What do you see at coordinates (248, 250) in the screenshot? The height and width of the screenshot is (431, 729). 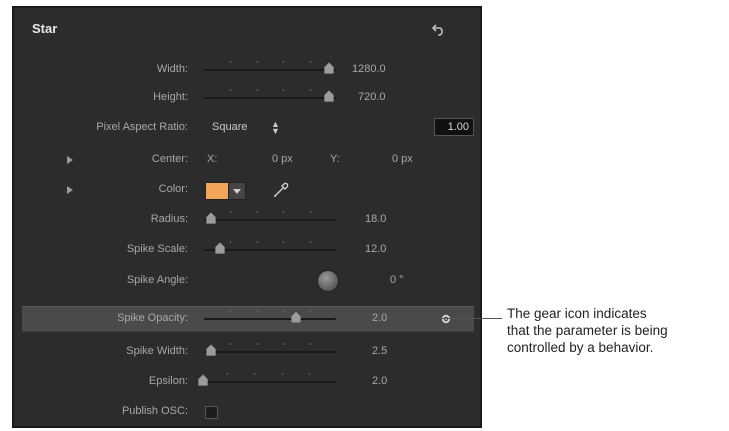 I see `param-row-spike-scale: Spike Scale: 12.0` at bounding box center [248, 250].